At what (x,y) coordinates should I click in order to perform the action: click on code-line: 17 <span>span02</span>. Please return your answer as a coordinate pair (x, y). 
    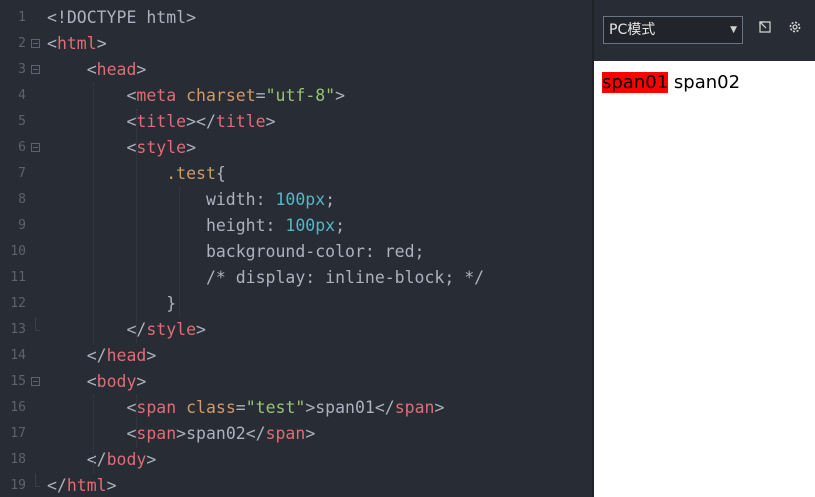
    Looking at the image, I should click on (296, 434).